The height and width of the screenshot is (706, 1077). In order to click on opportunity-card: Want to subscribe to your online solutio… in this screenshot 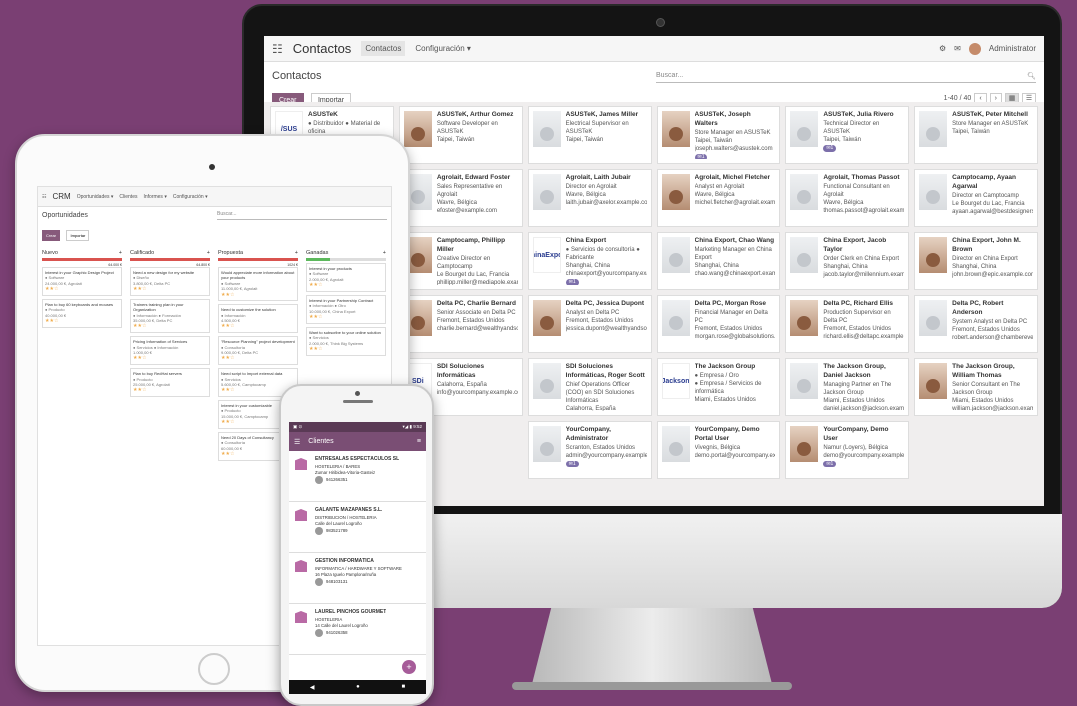, I will do `click(346, 341)`.